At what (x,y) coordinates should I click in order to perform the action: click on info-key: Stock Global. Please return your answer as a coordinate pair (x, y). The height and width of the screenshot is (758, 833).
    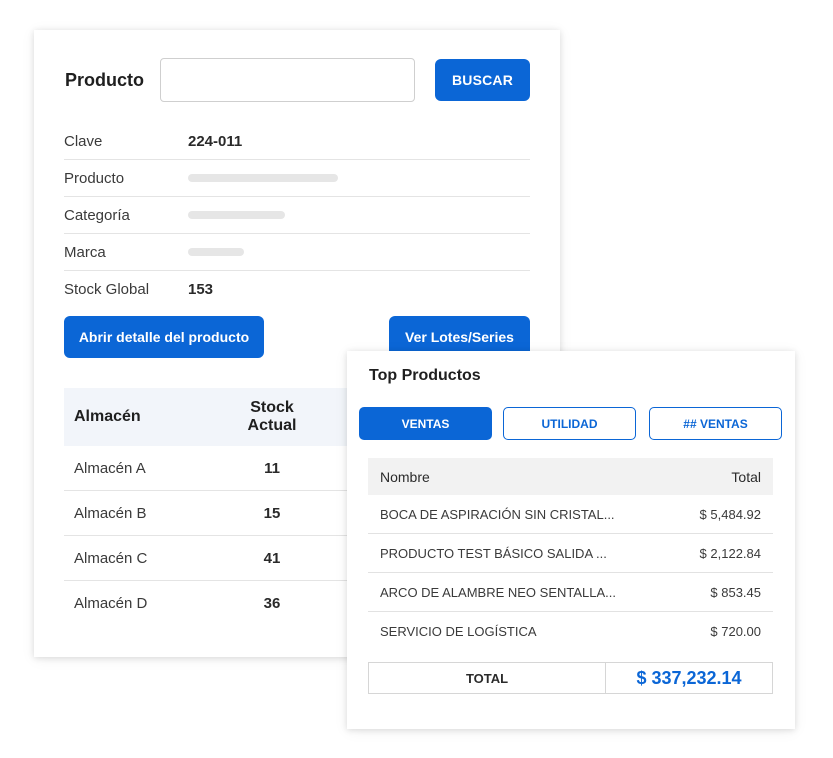
    Looking at the image, I should click on (107, 289).